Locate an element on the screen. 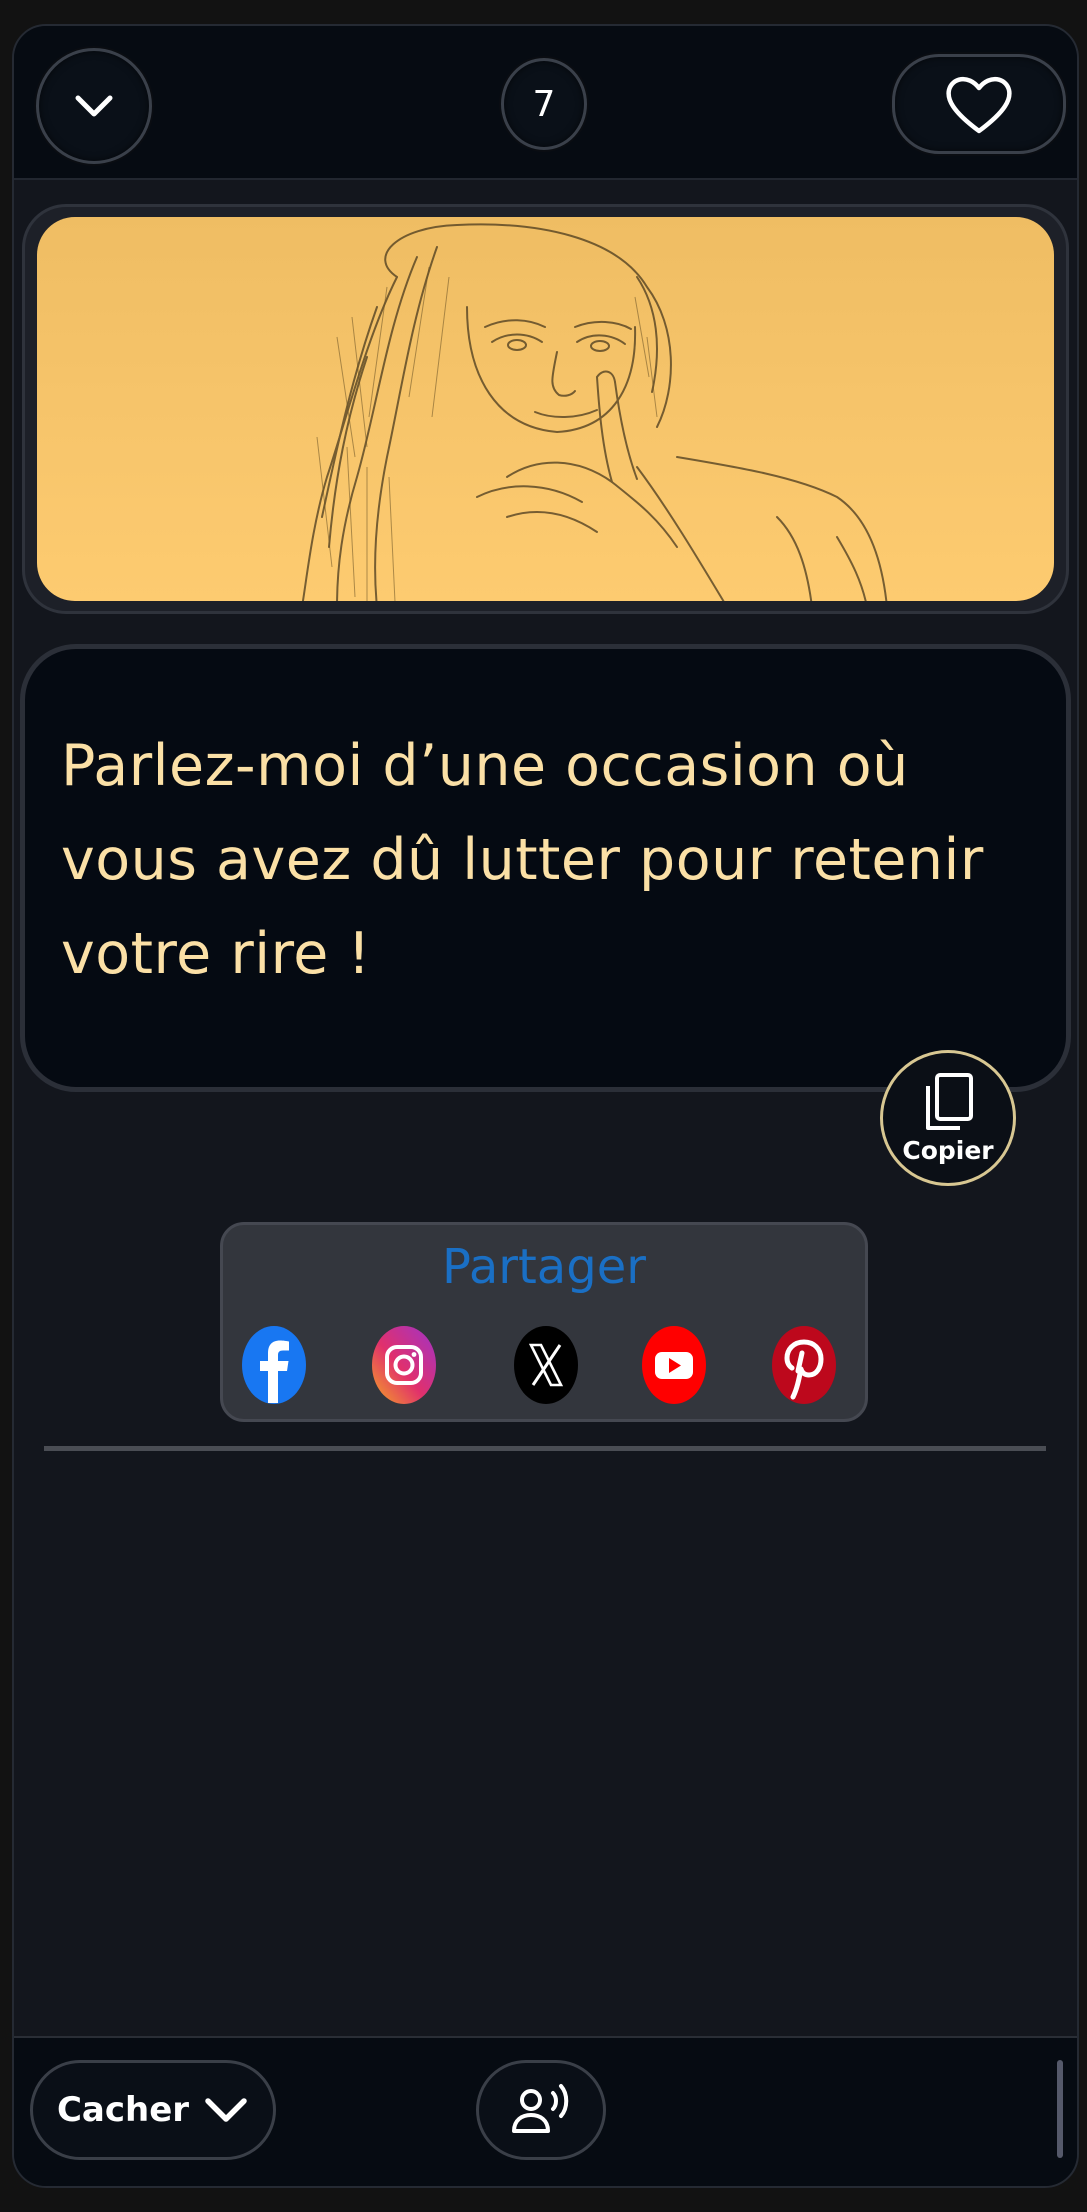 Image resolution: width=1087 pixels, height=2212 pixels. youtube-icon is located at coordinates (674, 1365).